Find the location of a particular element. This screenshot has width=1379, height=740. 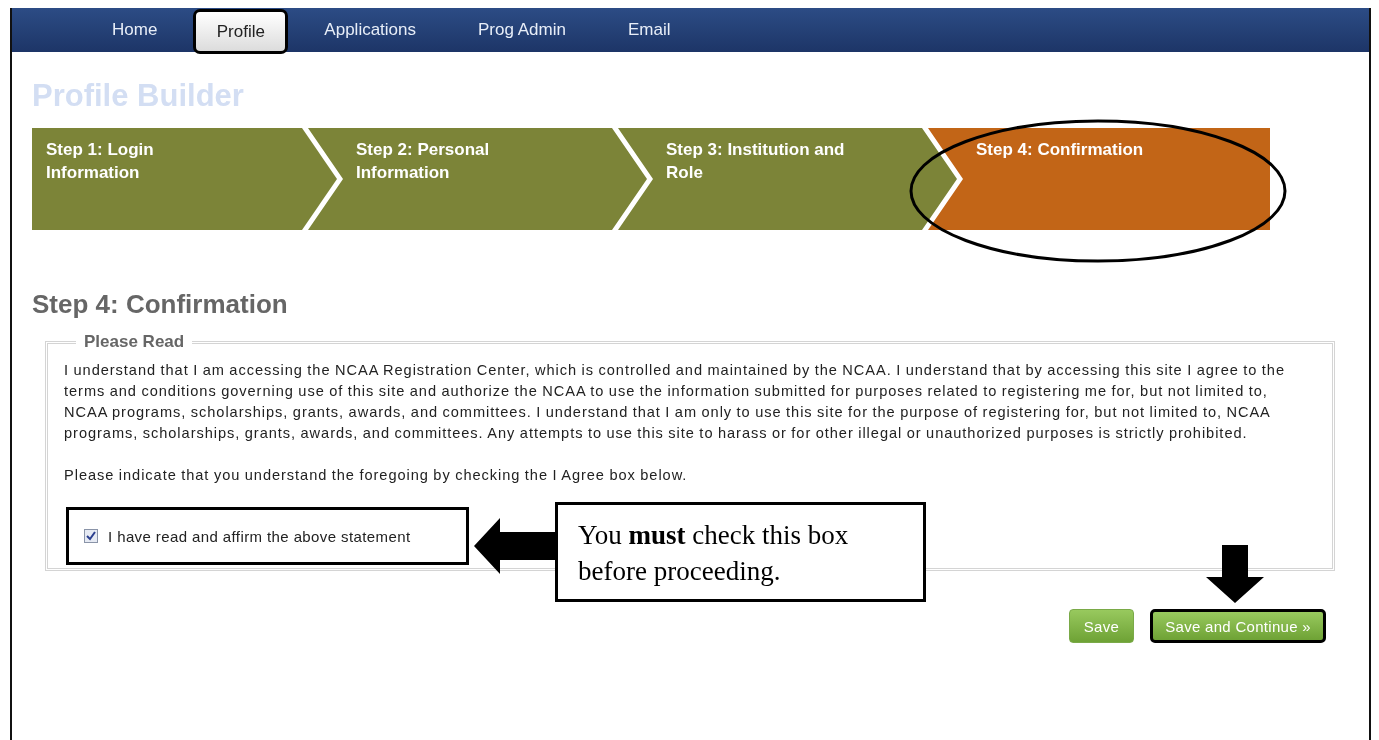

checkbox-label: I have read and affirm the above statement is located at coordinates (259, 536).